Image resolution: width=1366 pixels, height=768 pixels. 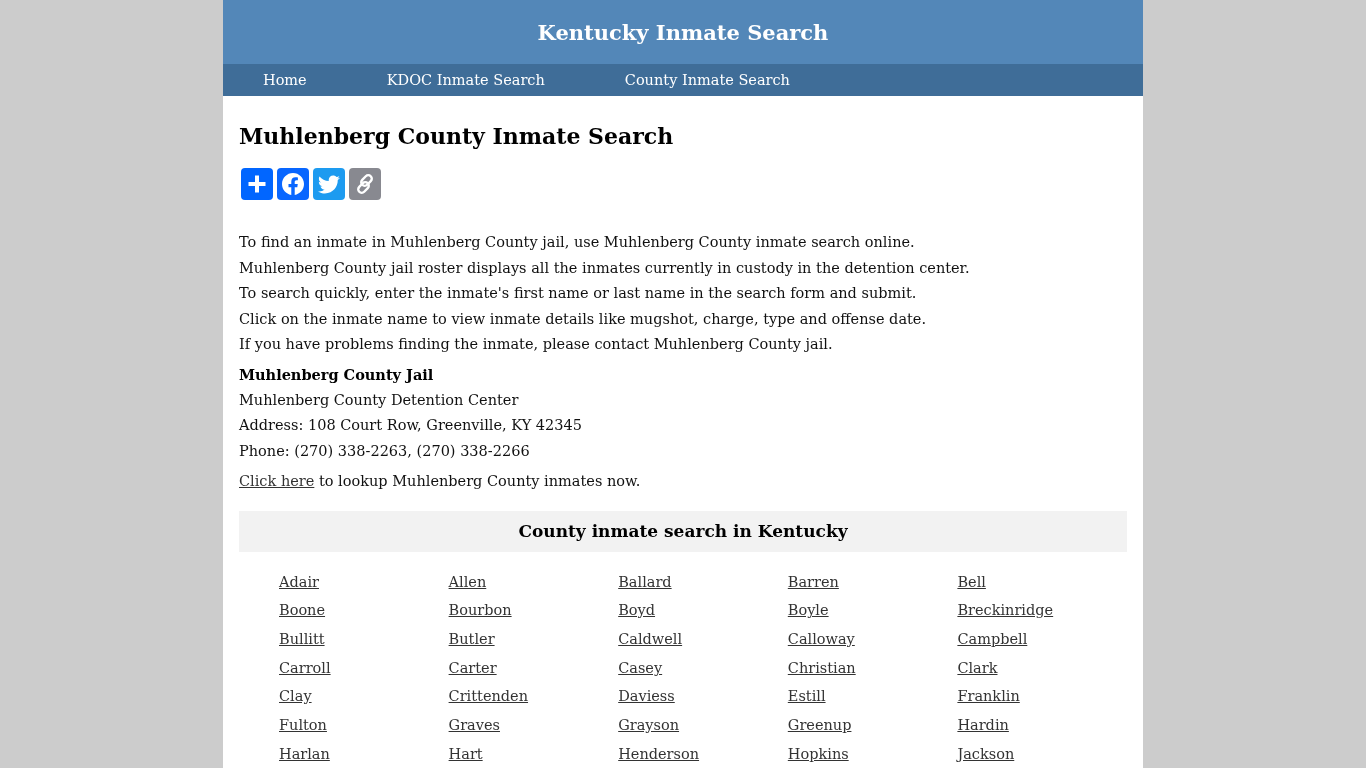 I want to click on county-link: Jackson, so click(x=986, y=753).